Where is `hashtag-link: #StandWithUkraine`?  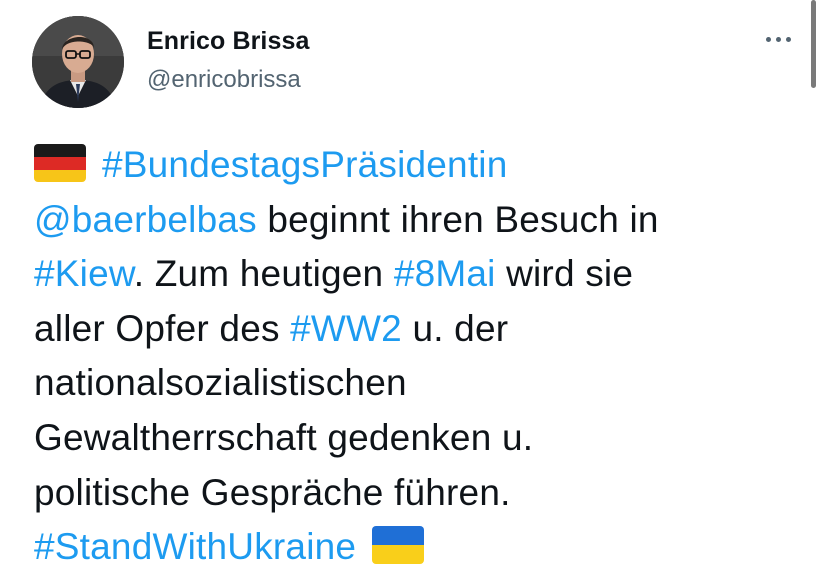
hashtag-link: #StandWithUkraine is located at coordinates (195, 546).